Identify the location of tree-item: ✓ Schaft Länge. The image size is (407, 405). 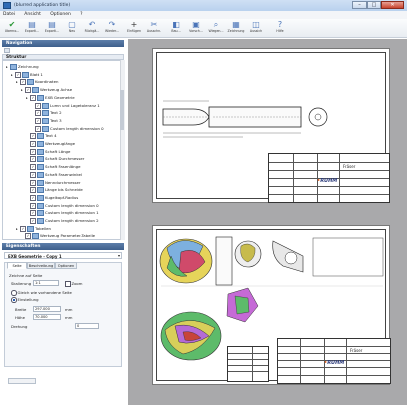
(48, 151).